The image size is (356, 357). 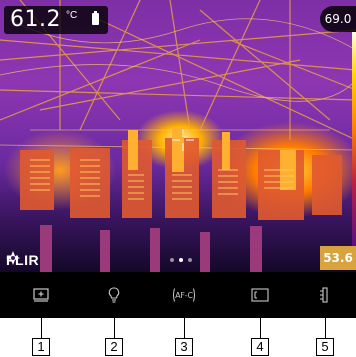 What do you see at coordinates (184, 347) in the screenshot?
I see `callout-3: 3` at bounding box center [184, 347].